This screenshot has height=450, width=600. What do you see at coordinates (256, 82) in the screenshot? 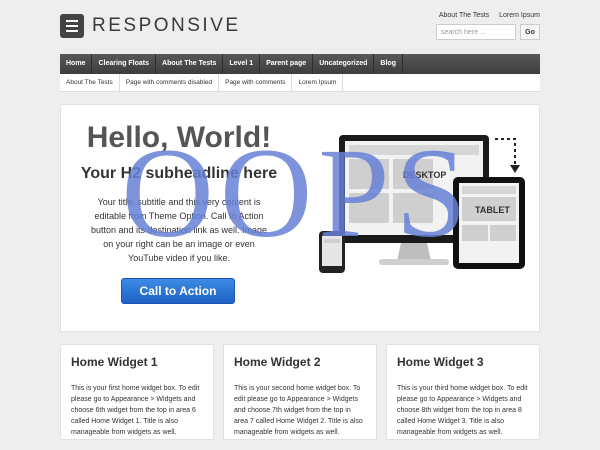
I see `subnav-page-with-comments: Page with comments` at bounding box center [256, 82].